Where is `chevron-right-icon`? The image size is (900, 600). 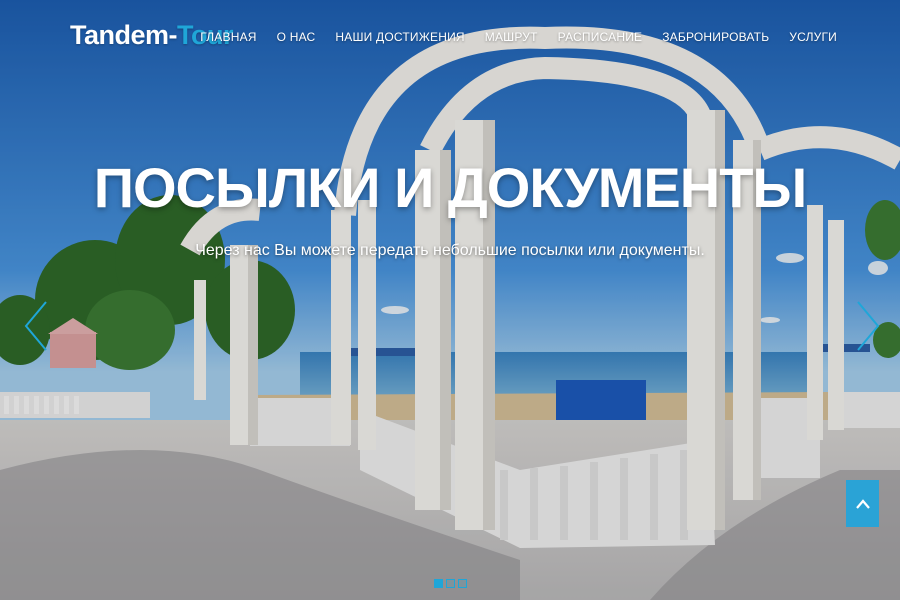
chevron-right-icon is located at coordinates (868, 326).